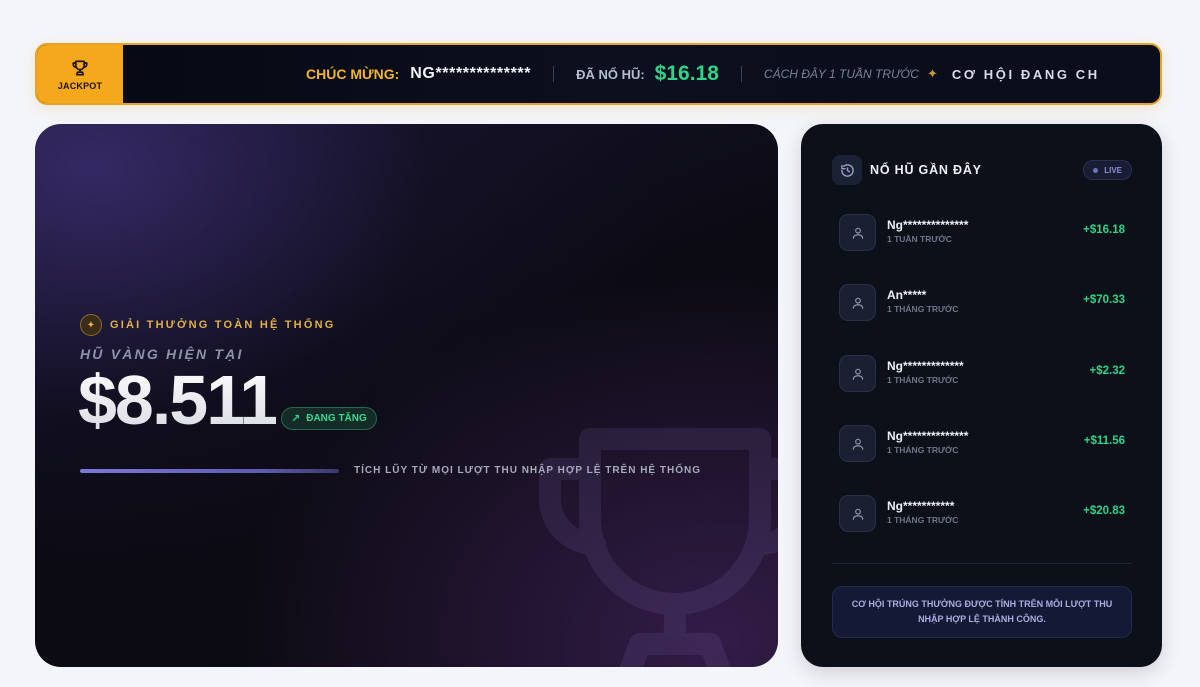 The width and height of the screenshot is (1200, 687). I want to click on jackpot-progress-bar, so click(209, 471).